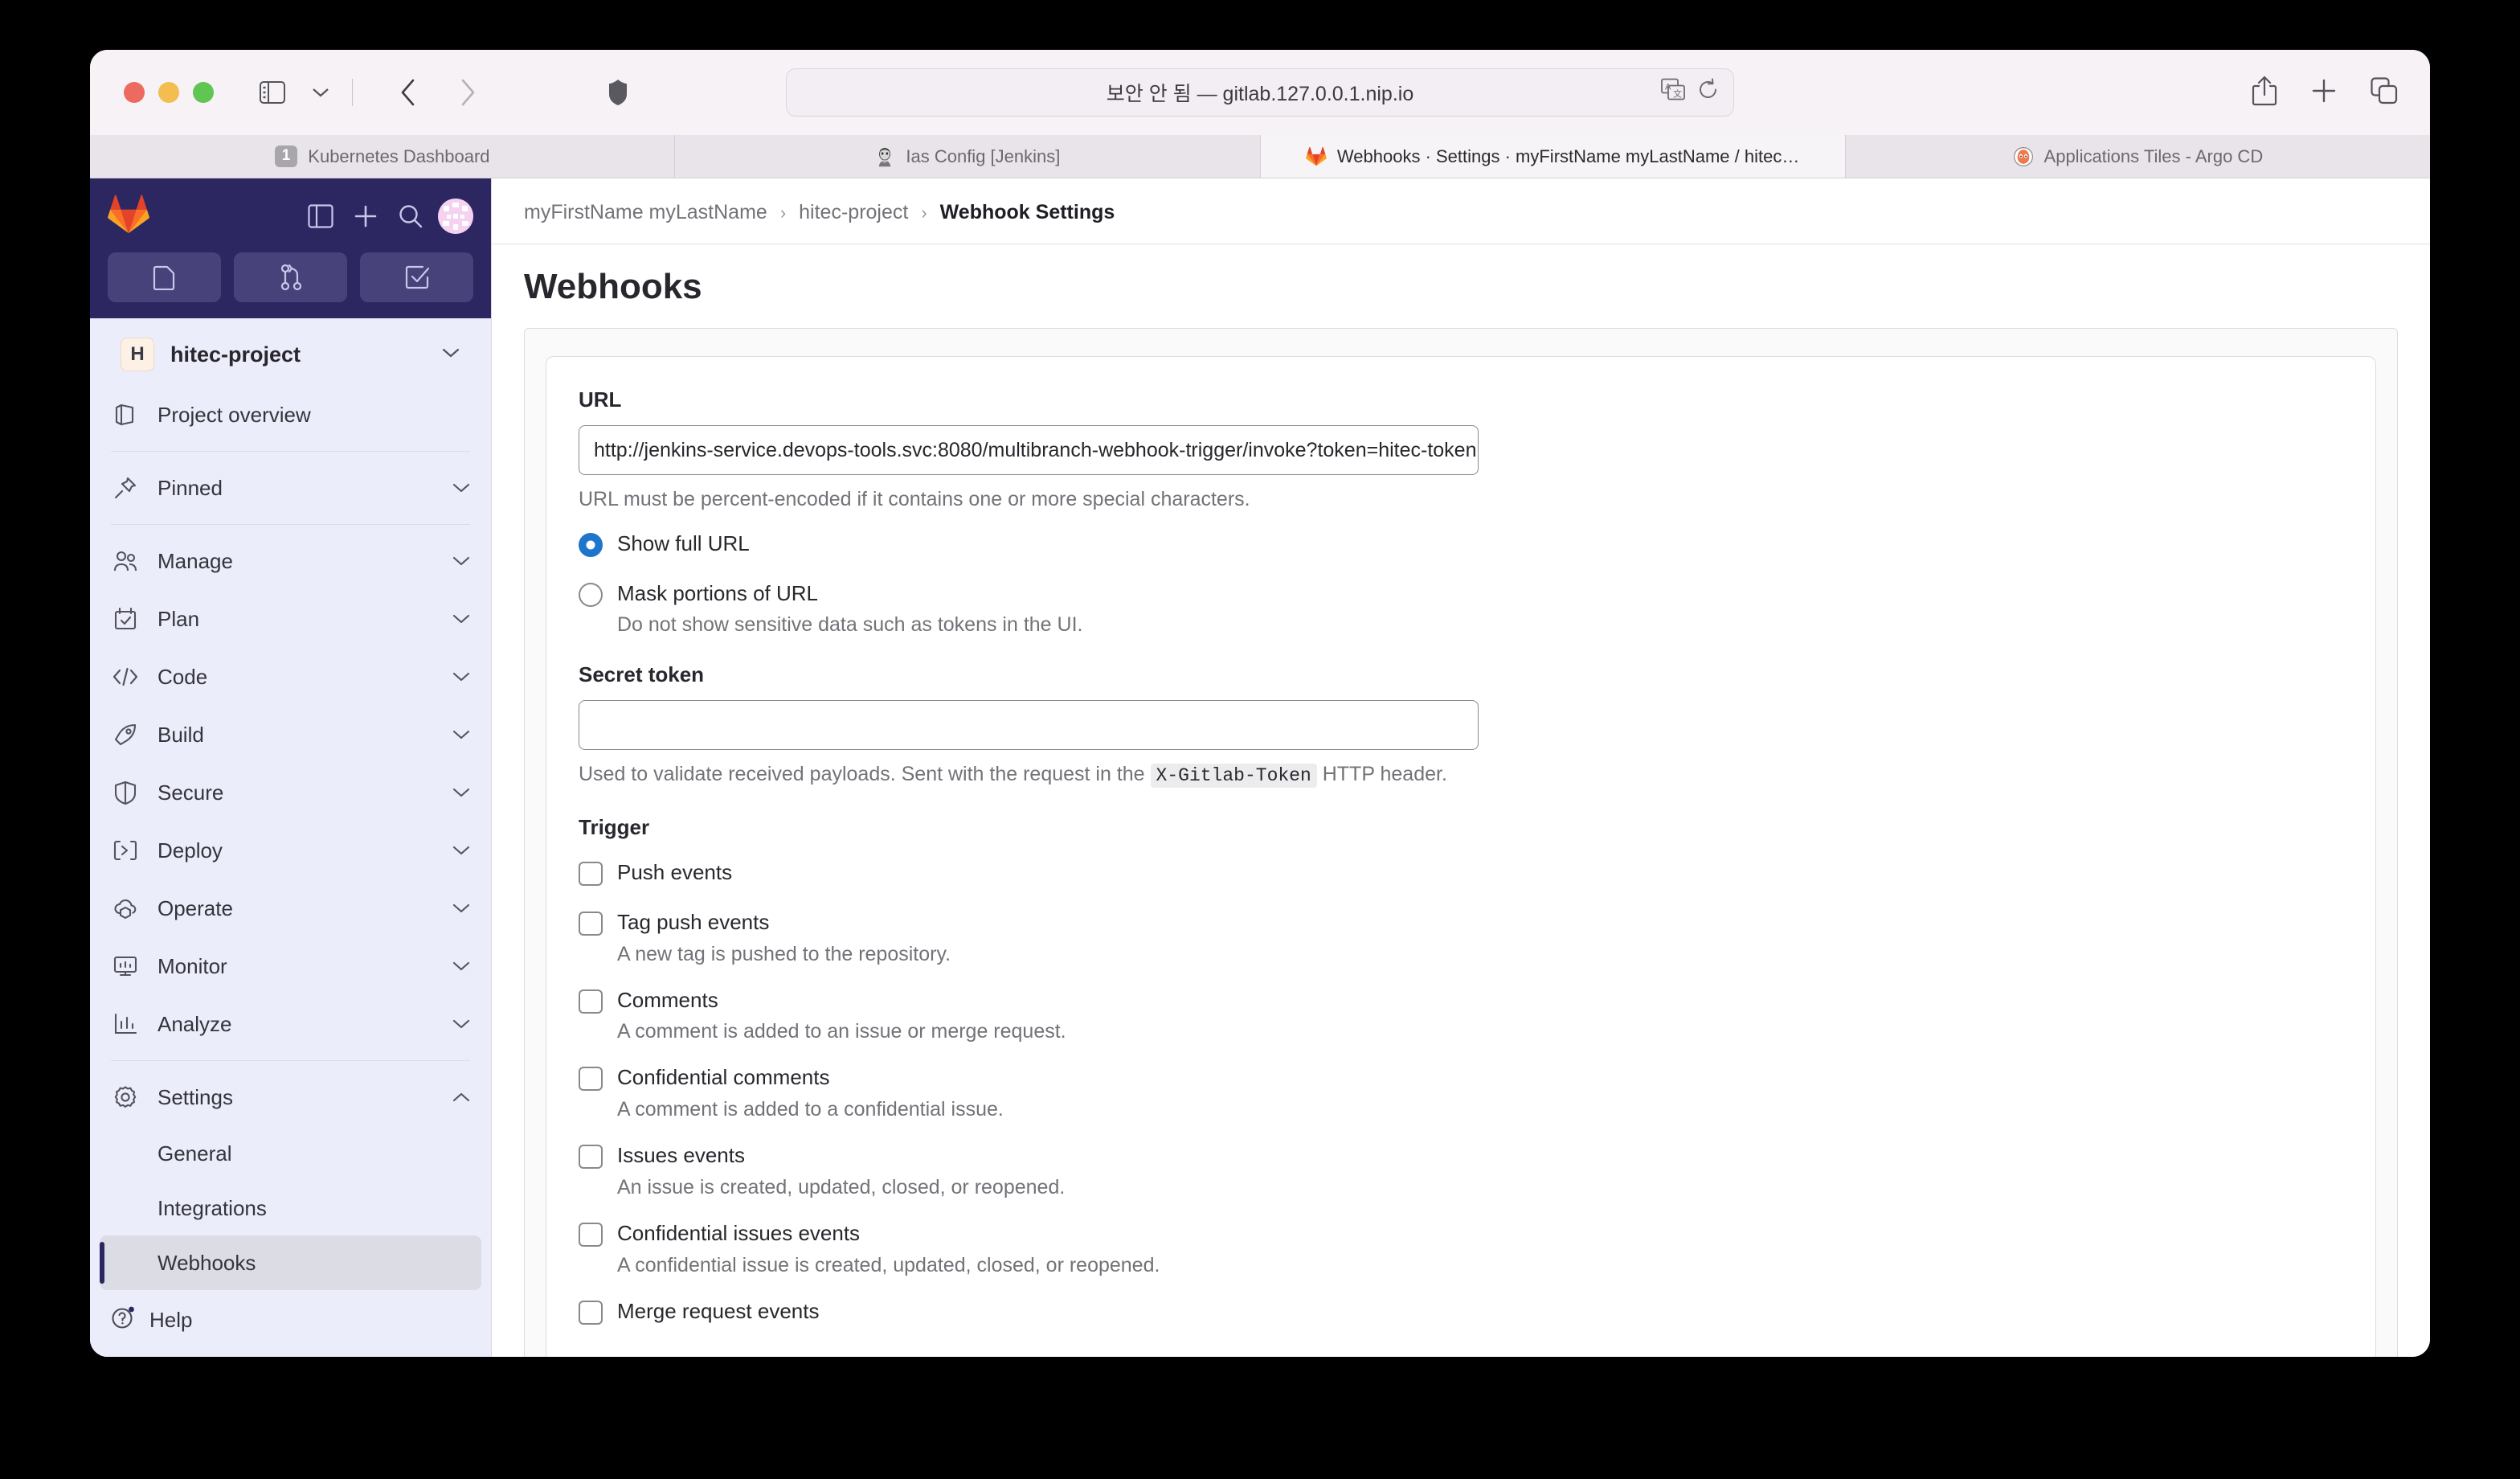  What do you see at coordinates (135, 92) in the screenshot?
I see `close-window-button` at bounding box center [135, 92].